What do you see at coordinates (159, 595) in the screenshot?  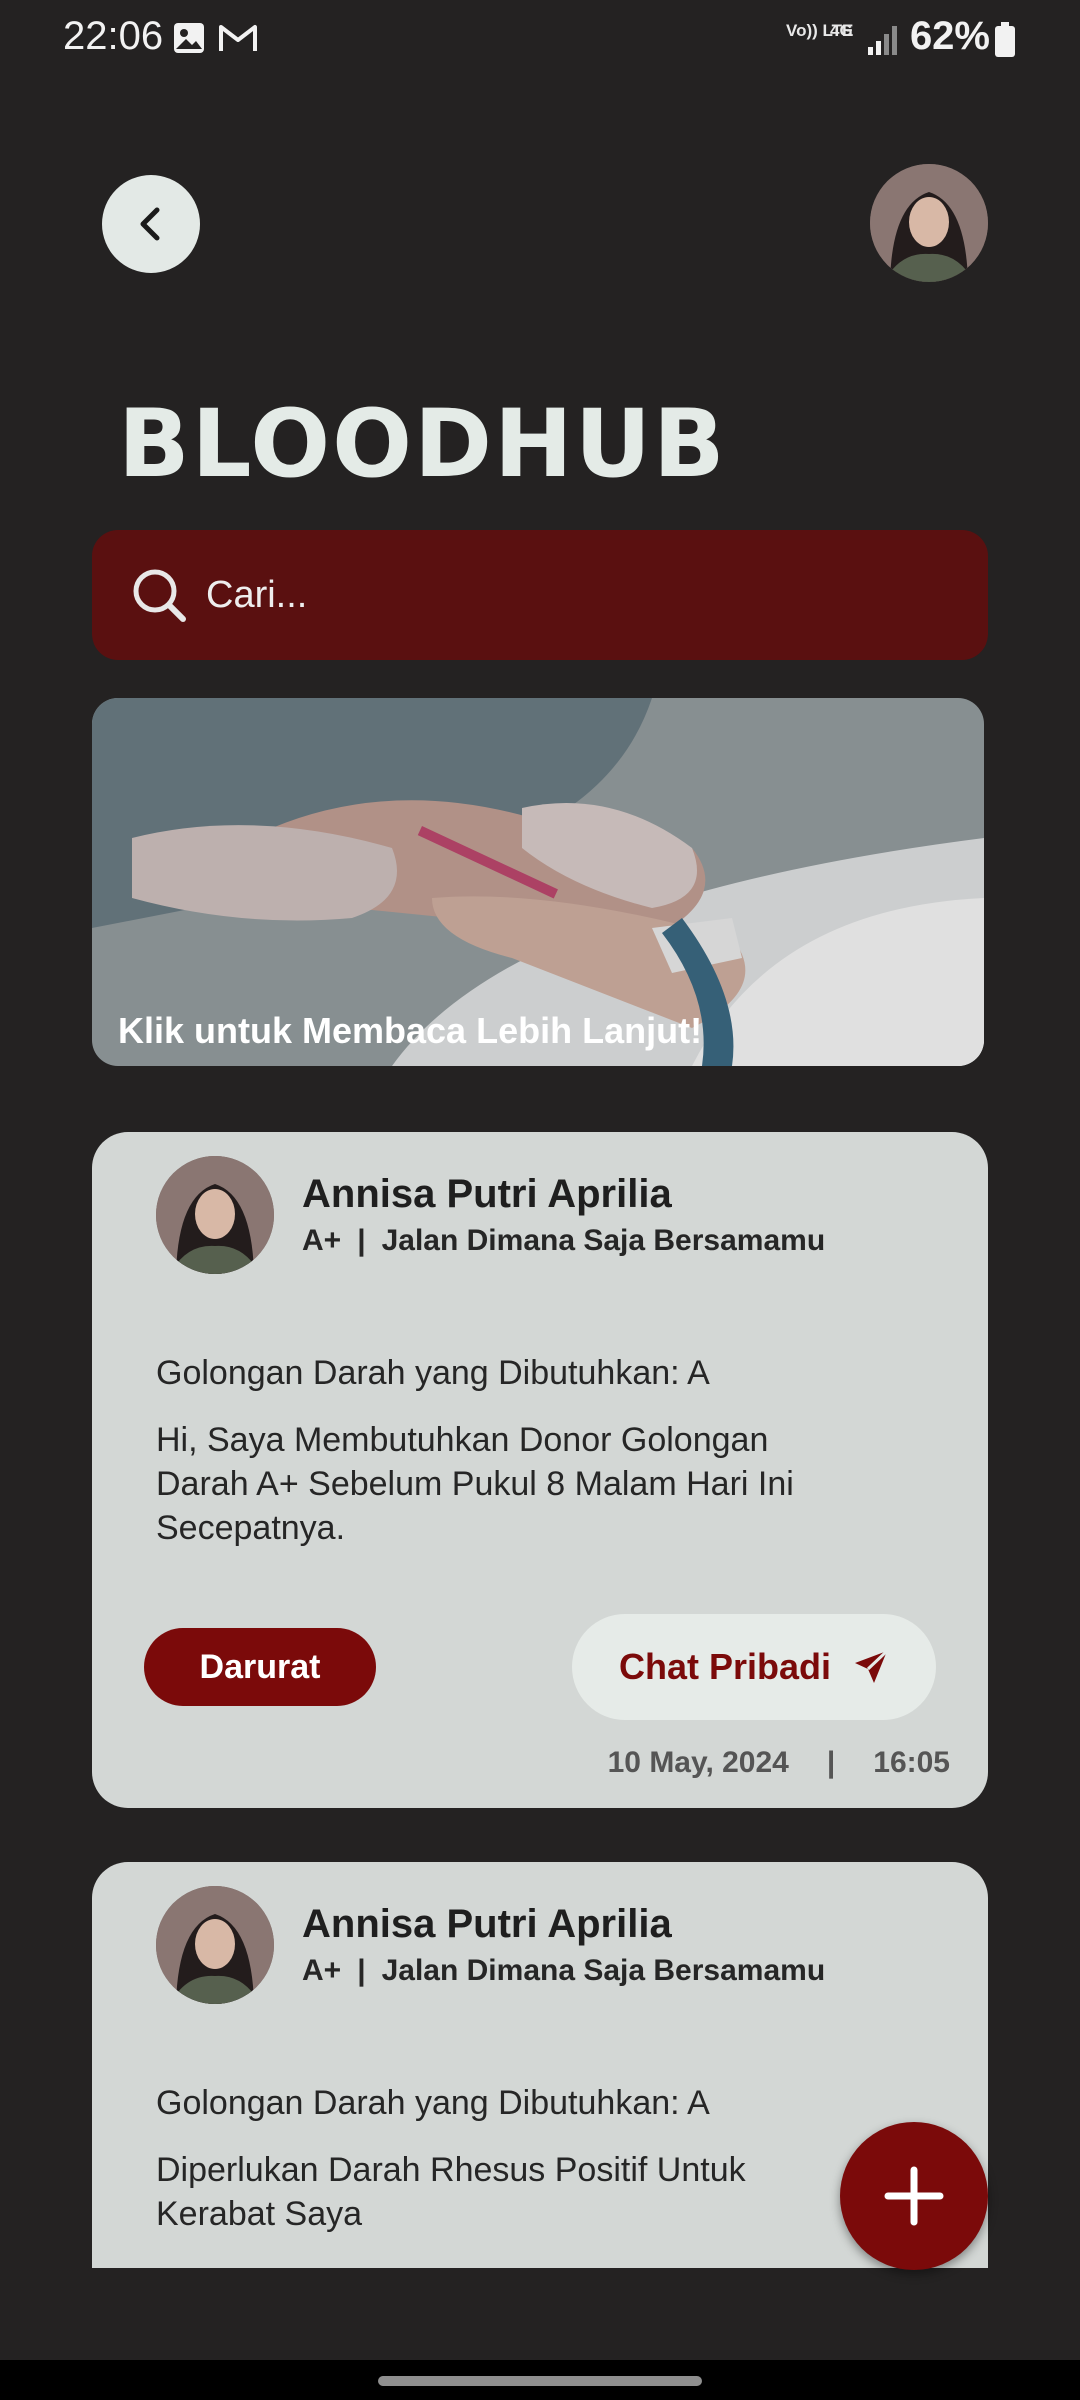 I see `search-icon` at bounding box center [159, 595].